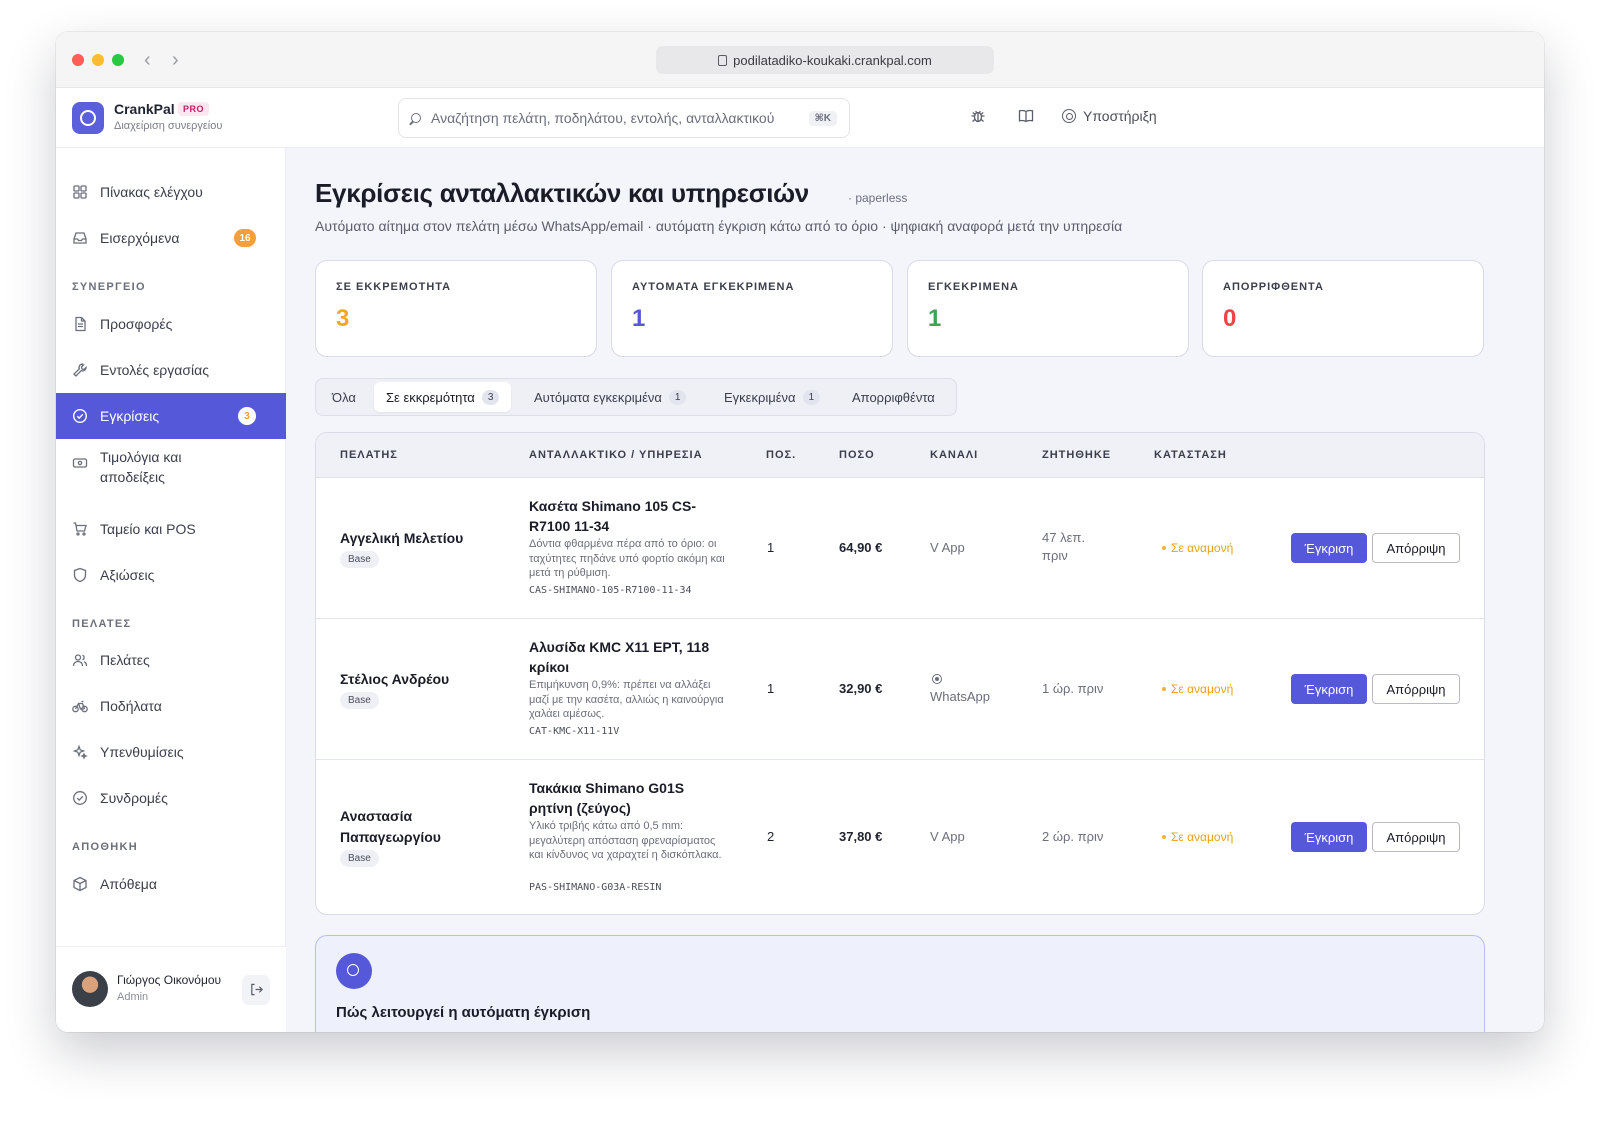  I want to click on sidebar-item-label: Υπενθυμίσεις, so click(142, 752).